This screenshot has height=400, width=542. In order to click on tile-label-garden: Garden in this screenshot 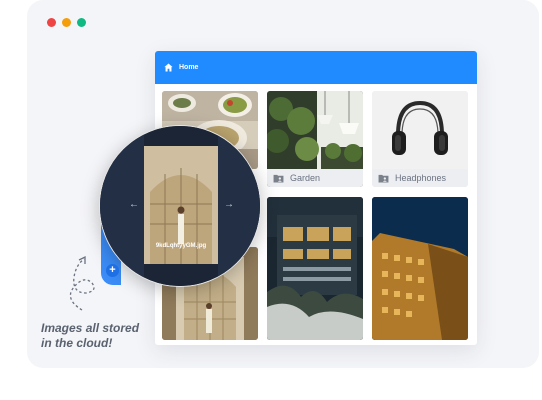, I will do `click(305, 178)`.